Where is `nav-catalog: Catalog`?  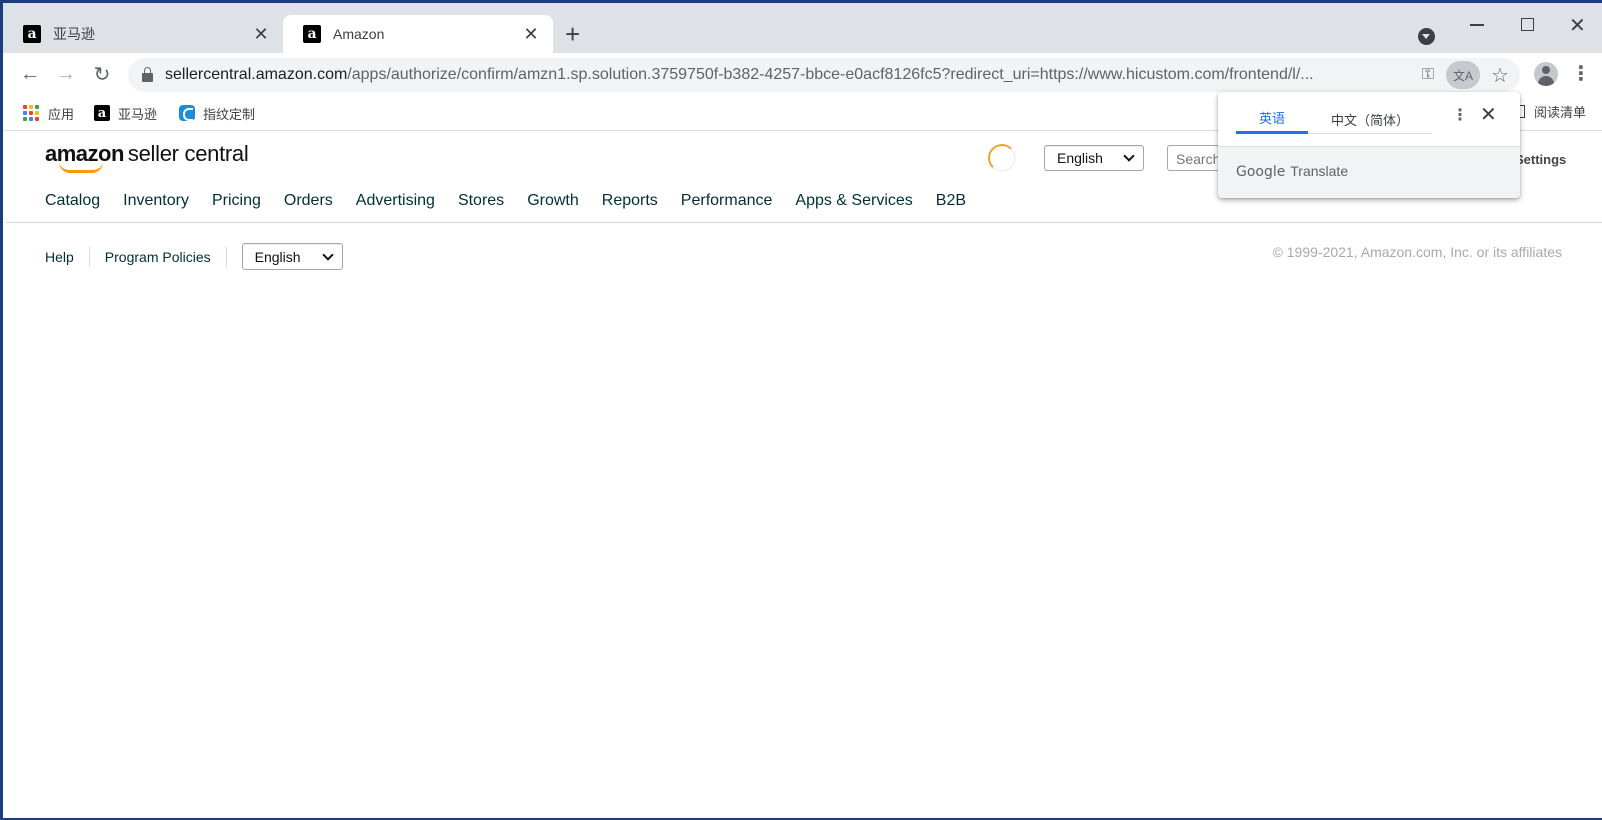
nav-catalog: Catalog is located at coordinates (72, 201).